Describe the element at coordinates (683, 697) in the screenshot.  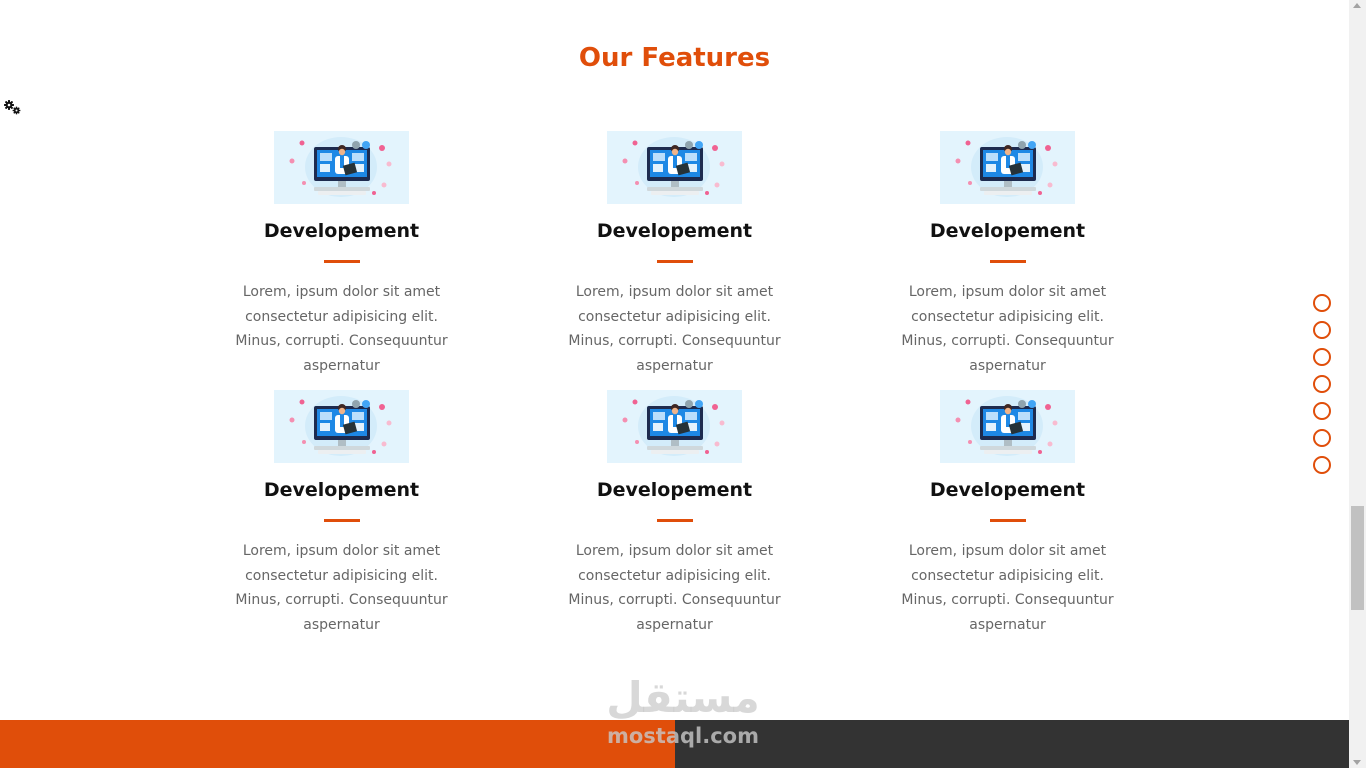
I see `watermark-arabic: مستقل` at that location.